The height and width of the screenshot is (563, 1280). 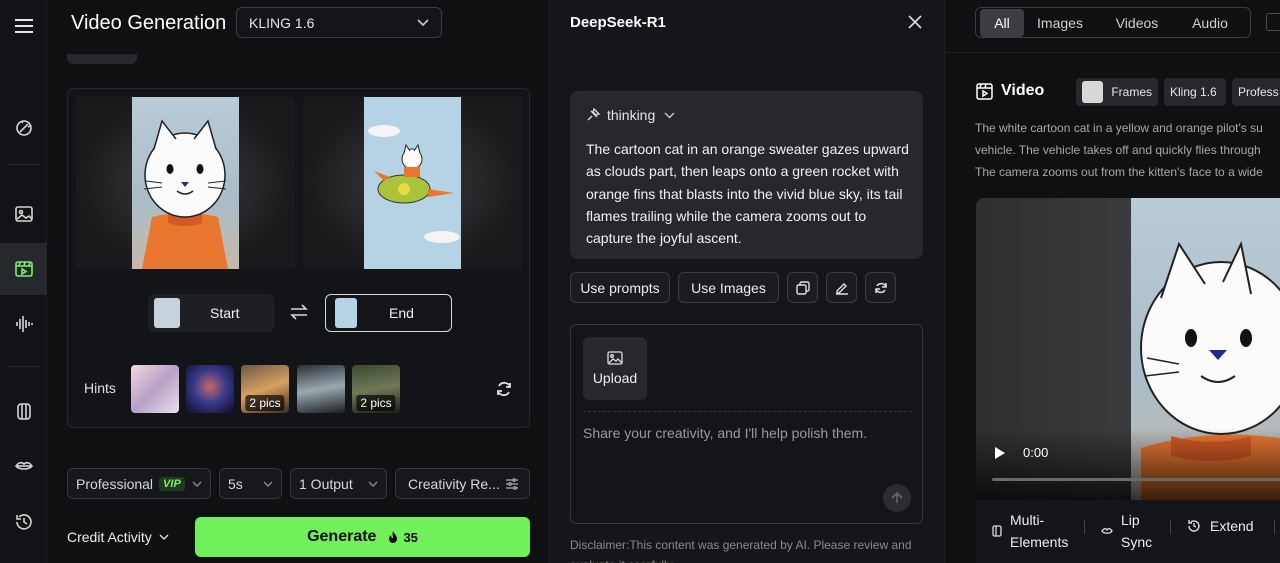 I want to click on extend-label: Extend, so click(x=1232, y=526).